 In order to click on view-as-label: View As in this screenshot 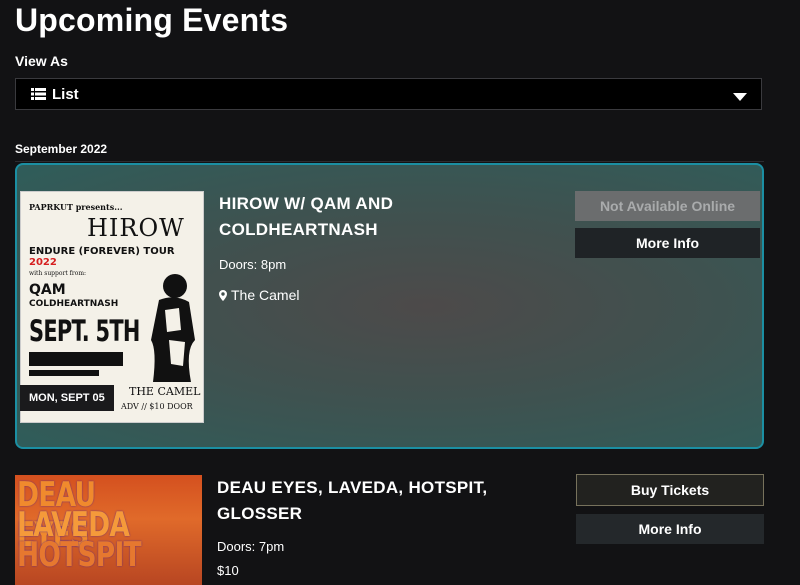, I will do `click(41, 61)`.